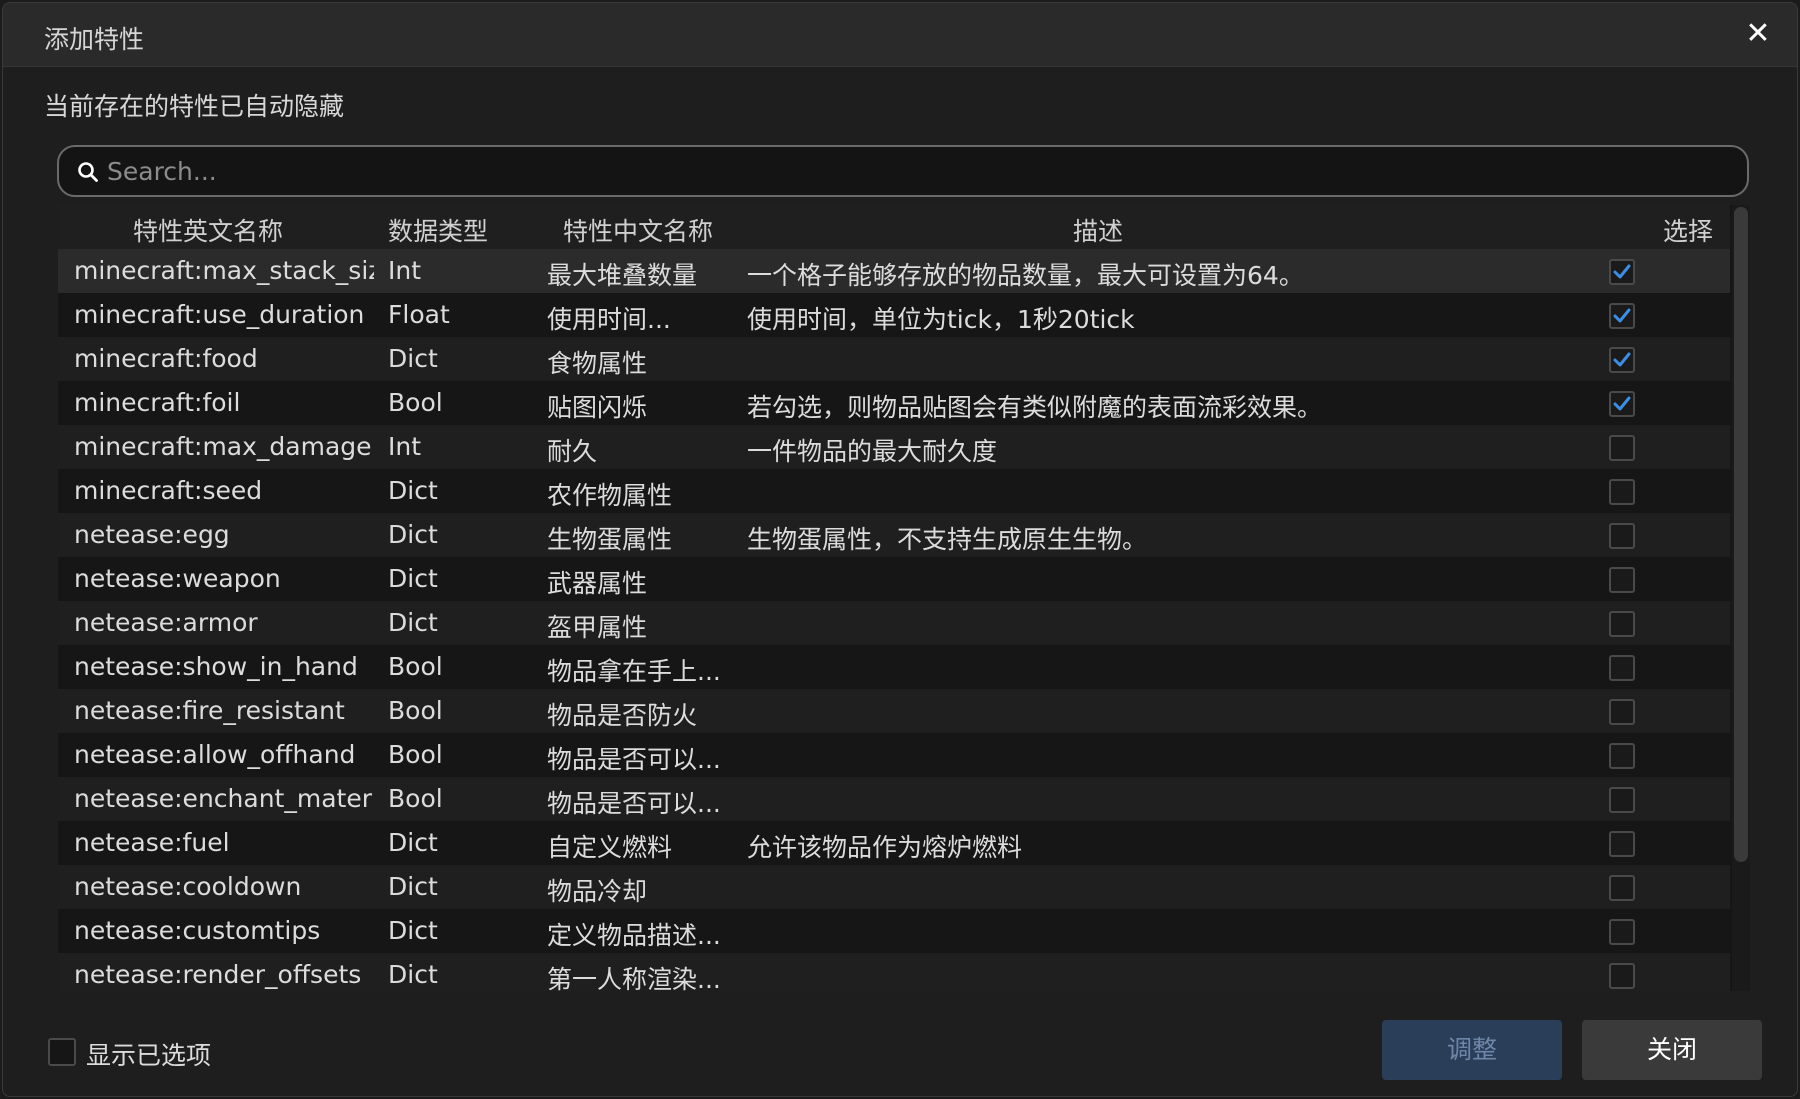 This screenshot has width=1800, height=1099. What do you see at coordinates (1035, 407) in the screenshot?
I see `cell-desc: 若勾选，则物品贴图会有类似附魔的表面流彩效果。` at bounding box center [1035, 407].